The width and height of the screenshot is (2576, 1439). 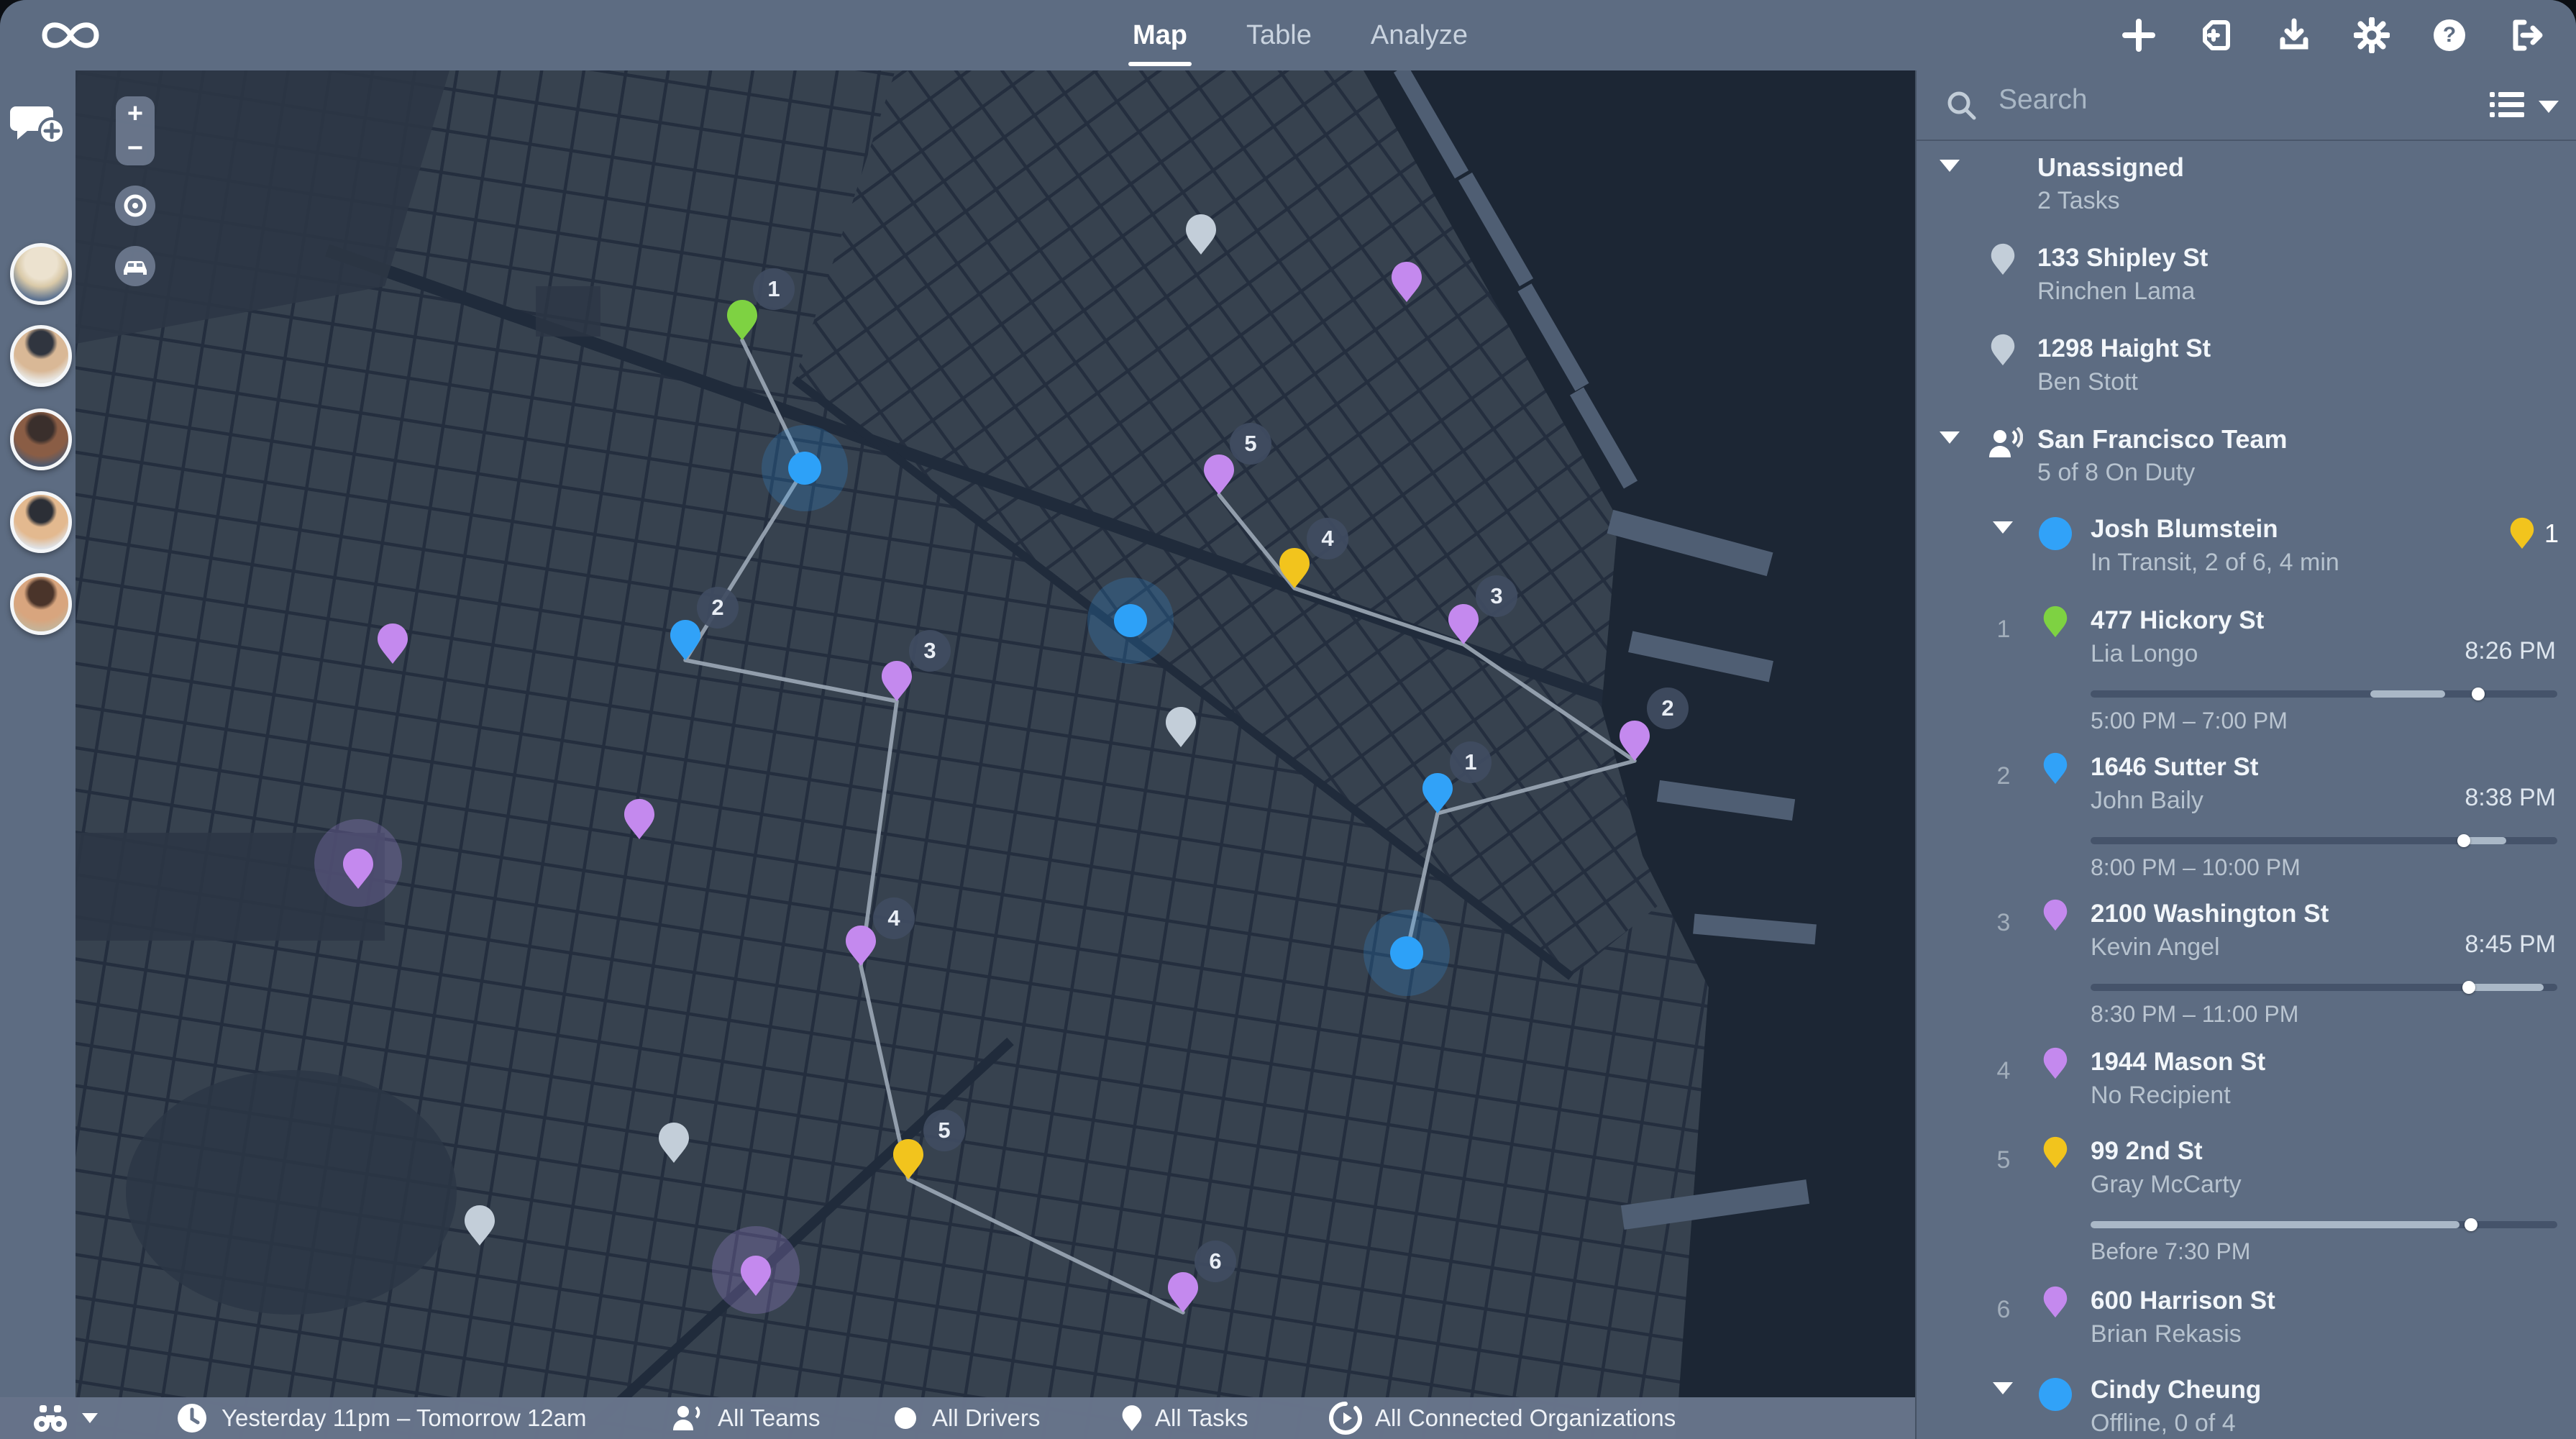 I want to click on driver-status-dot, so click(x=2055, y=533).